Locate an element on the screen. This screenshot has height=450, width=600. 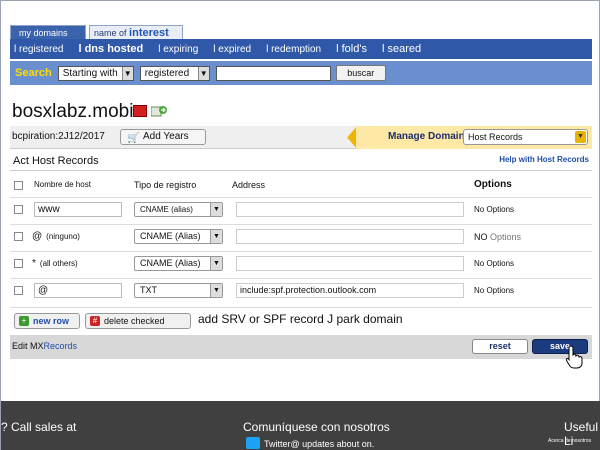
nav-redemption: l redemption is located at coordinates (293, 49).